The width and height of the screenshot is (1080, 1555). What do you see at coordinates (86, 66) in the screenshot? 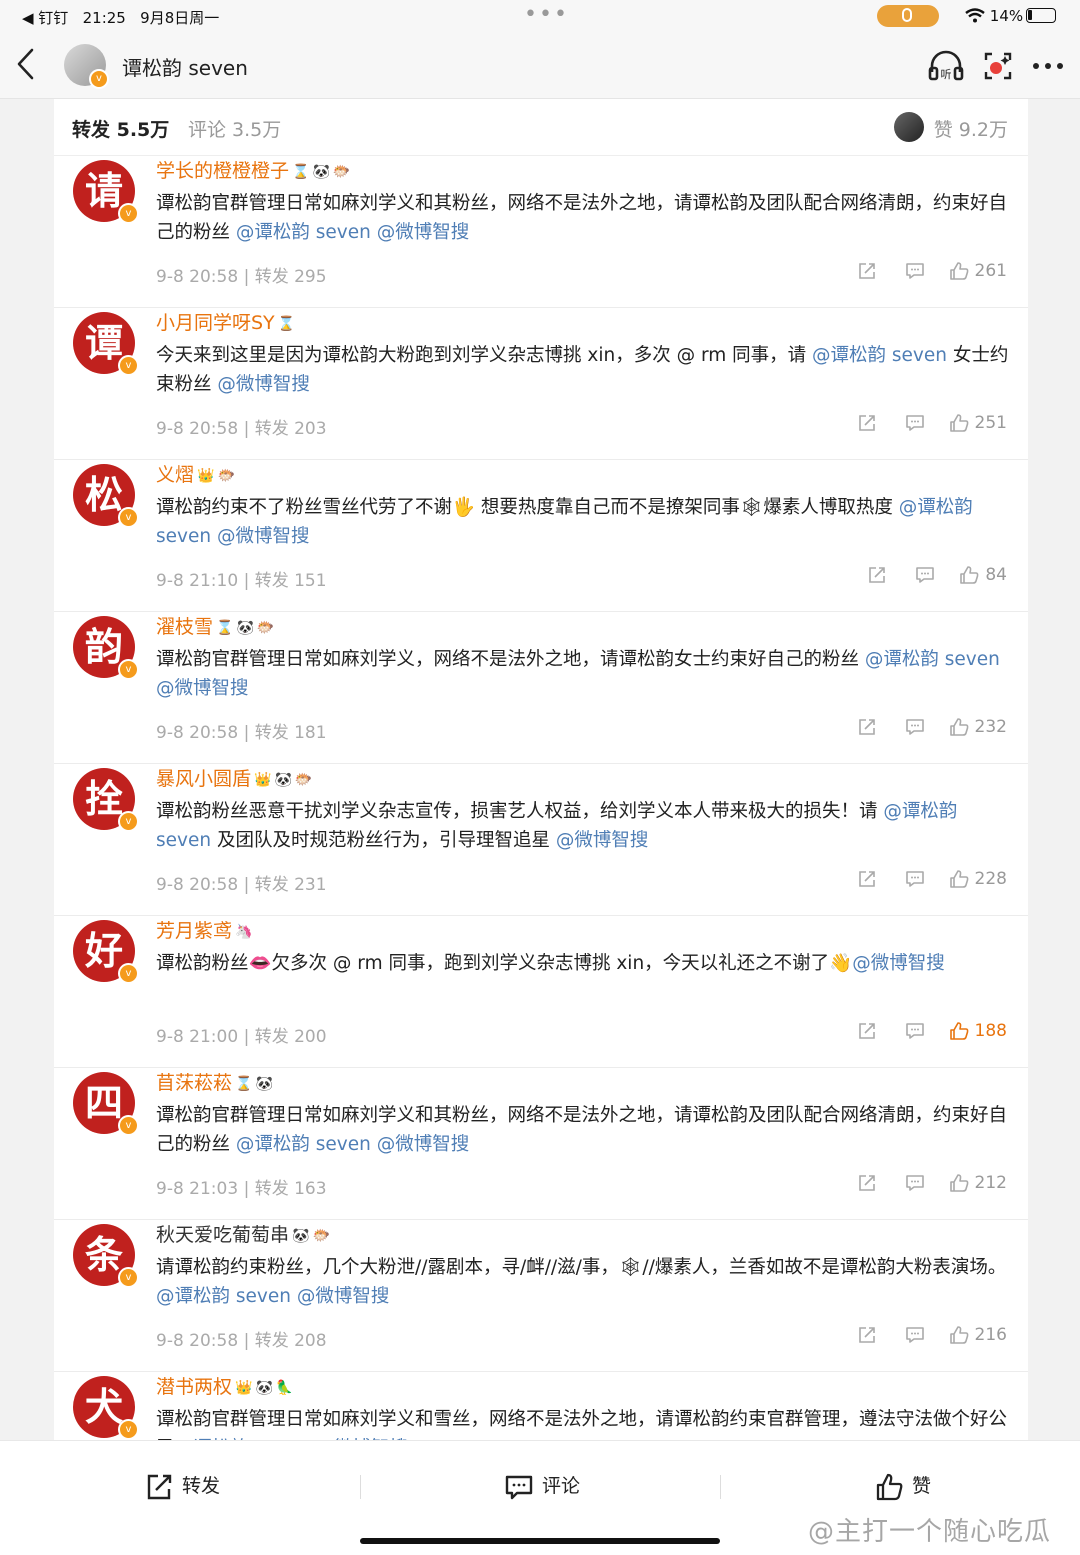
I see `profile-avatar: v` at bounding box center [86, 66].